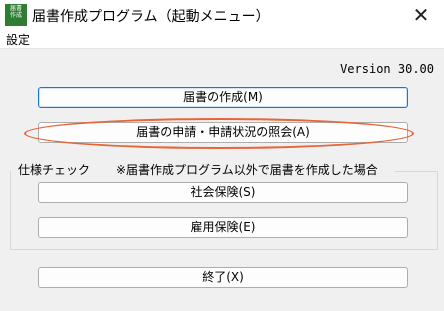 The width and height of the screenshot is (444, 311). I want to click on group-border-top, so click(416, 171).